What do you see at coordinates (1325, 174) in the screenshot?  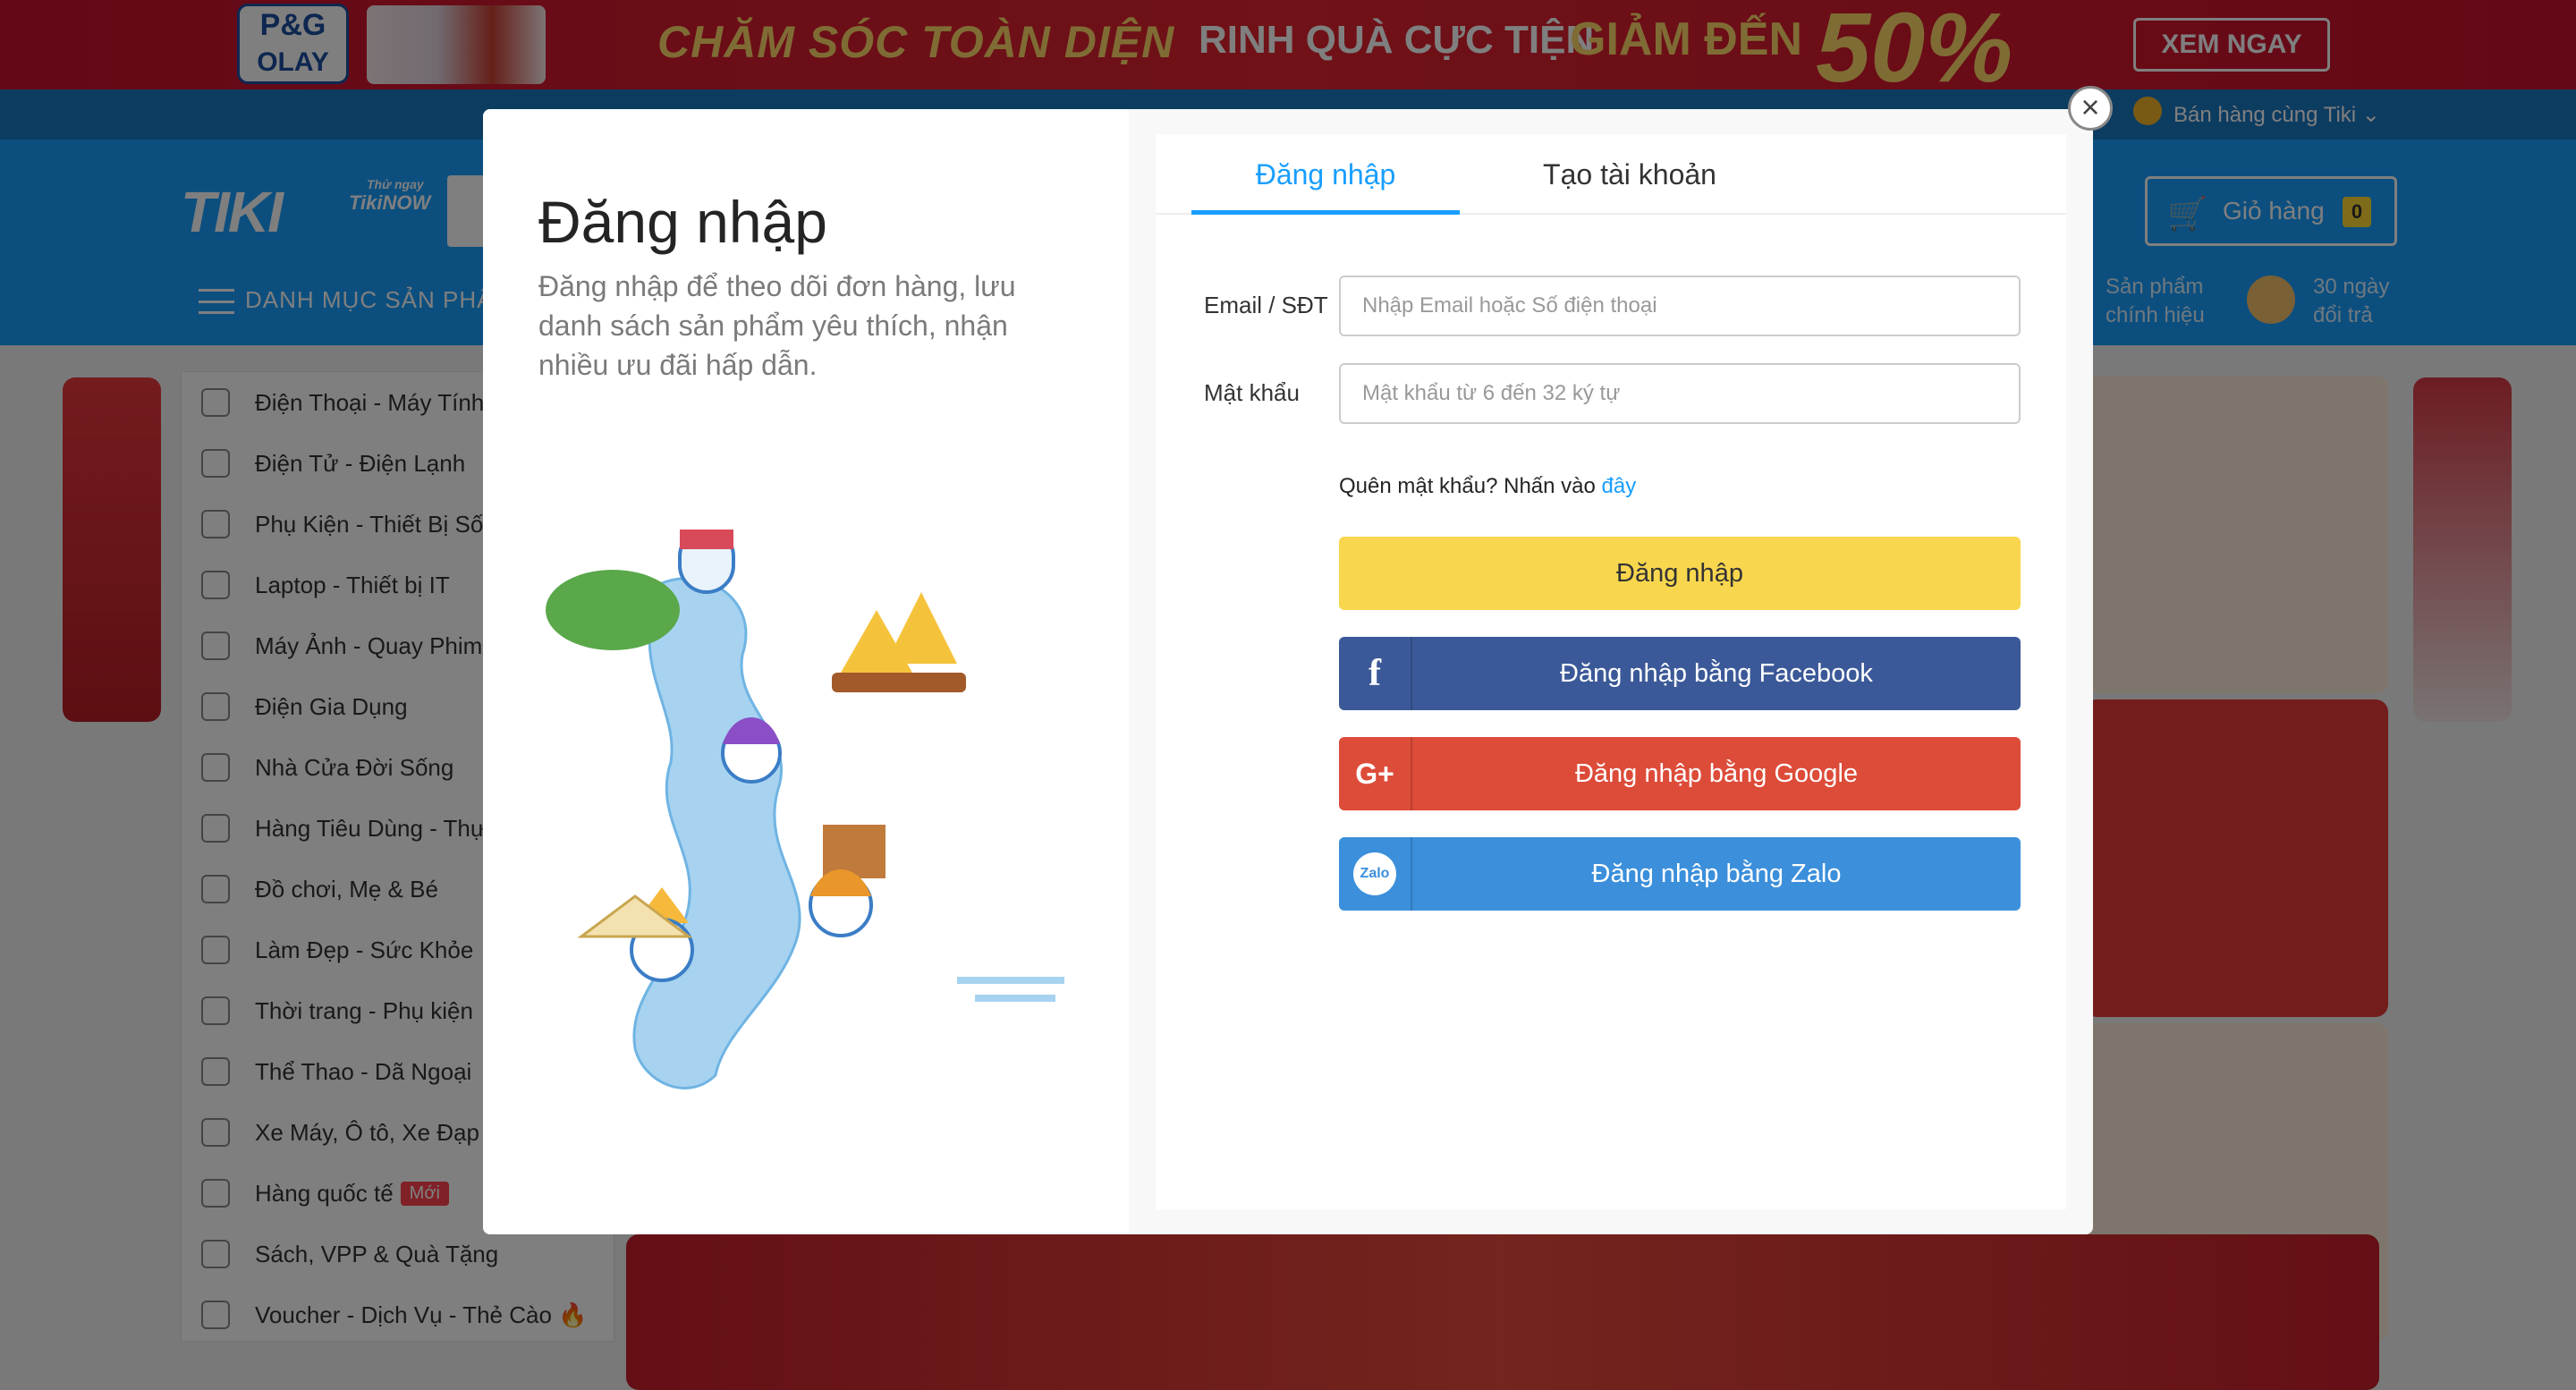 I see `tab-login: Đăng nhập` at bounding box center [1325, 174].